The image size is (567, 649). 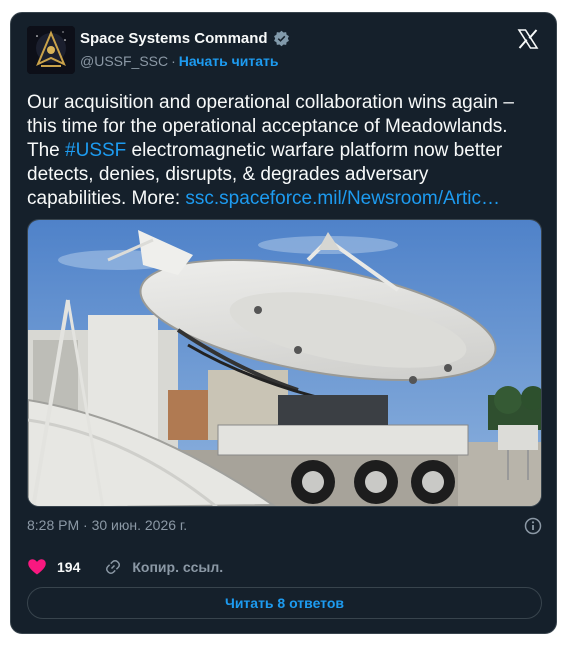 I want to click on author-name-row: Space Systems Command, so click(x=185, y=38).